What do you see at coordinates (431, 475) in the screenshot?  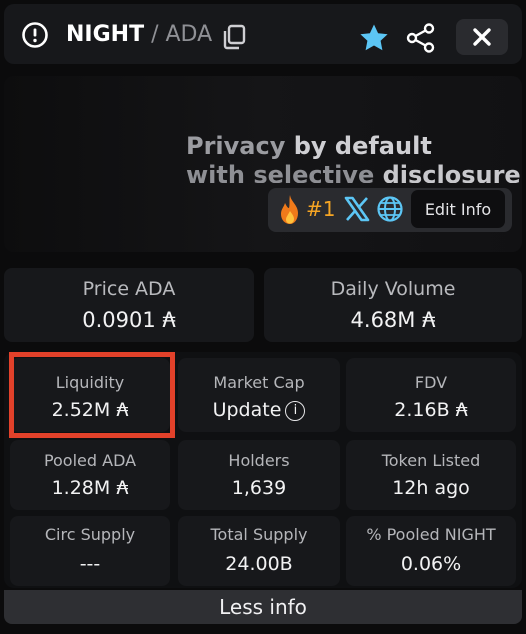 I see `token-listed-card: Token Listed 12h ago` at bounding box center [431, 475].